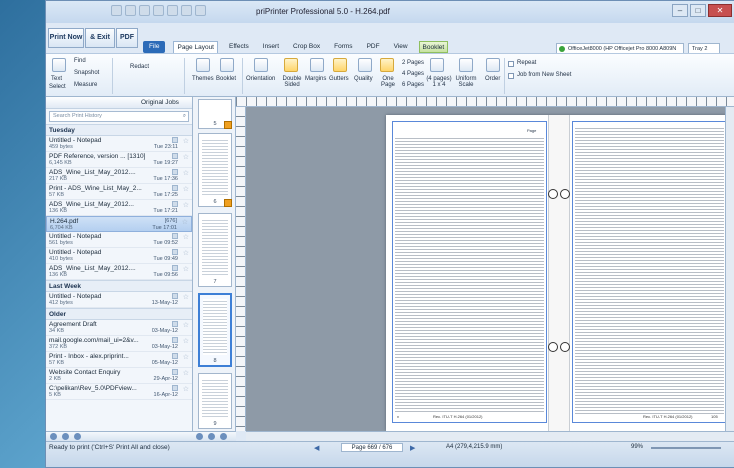 The height and width of the screenshot is (468, 734). I want to click on quality-icon, so click(365, 65).